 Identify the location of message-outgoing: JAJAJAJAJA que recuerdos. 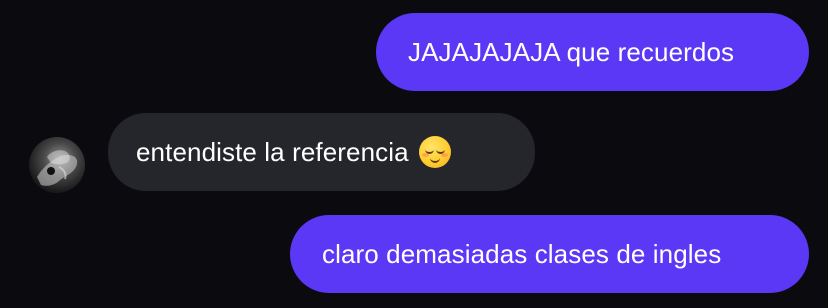
(592, 52).